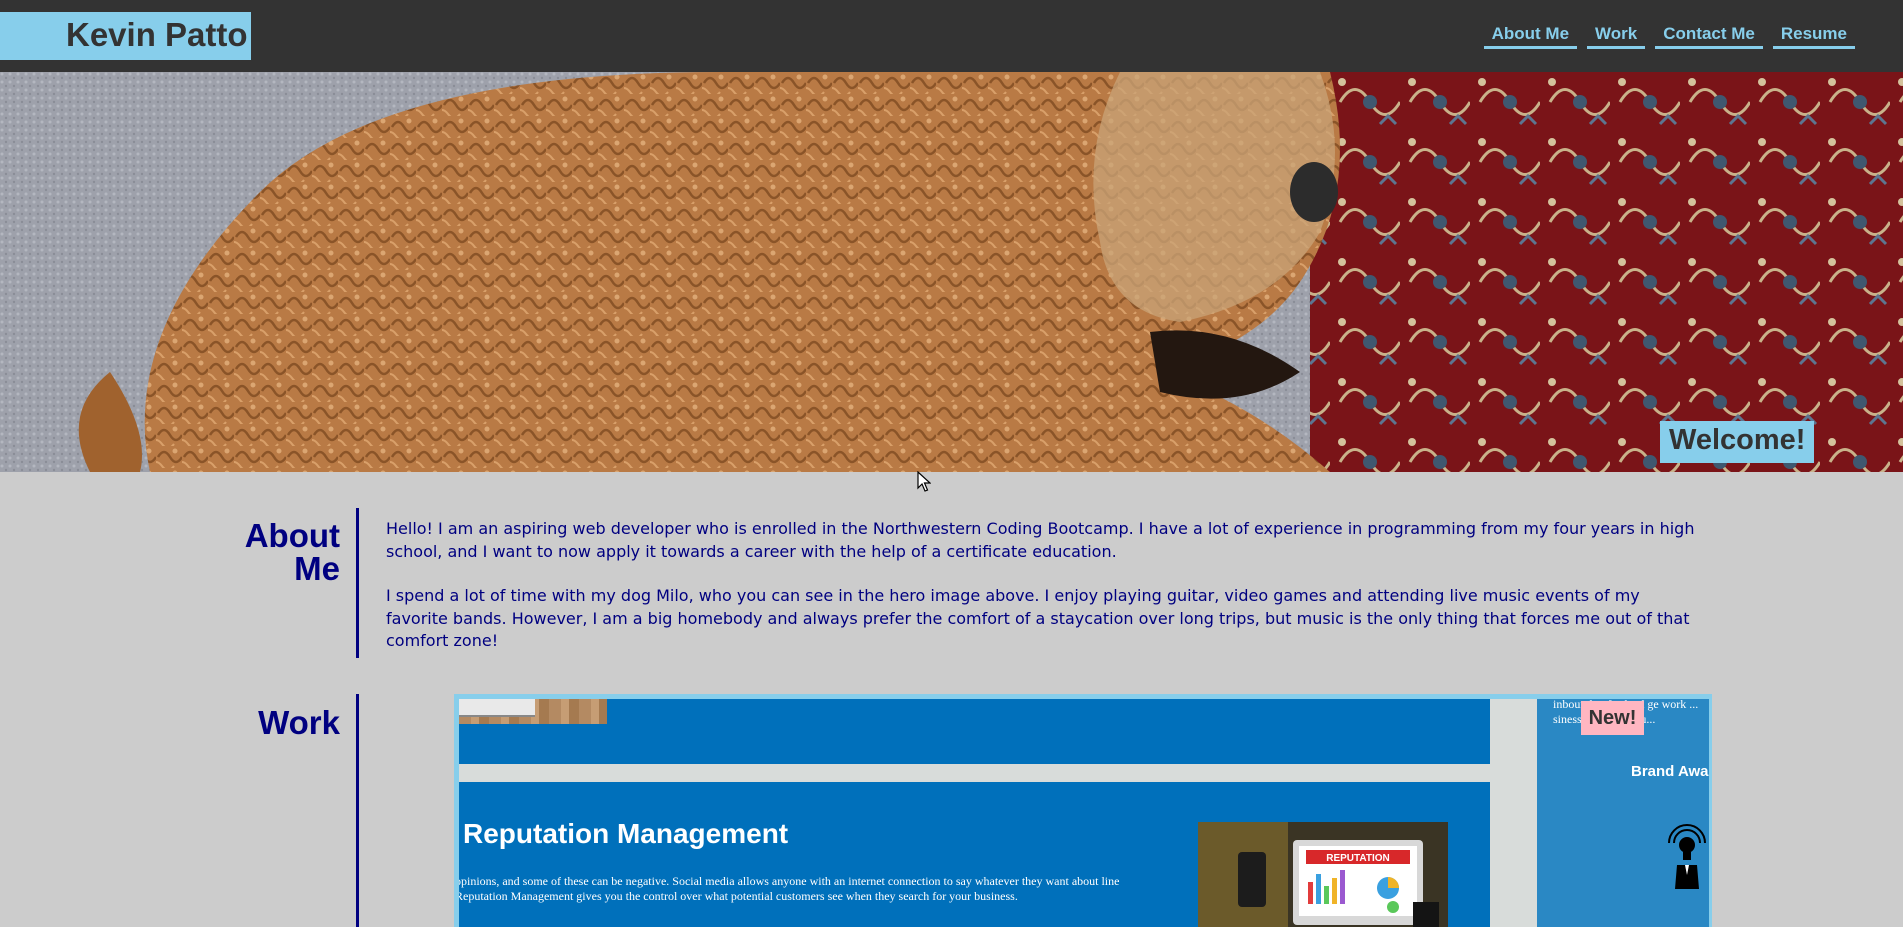 This screenshot has height=927, width=1903. Describe the element at coordinates (1813, 36) in the screenshot. I see `nav-link-resume: Resume` at that location.